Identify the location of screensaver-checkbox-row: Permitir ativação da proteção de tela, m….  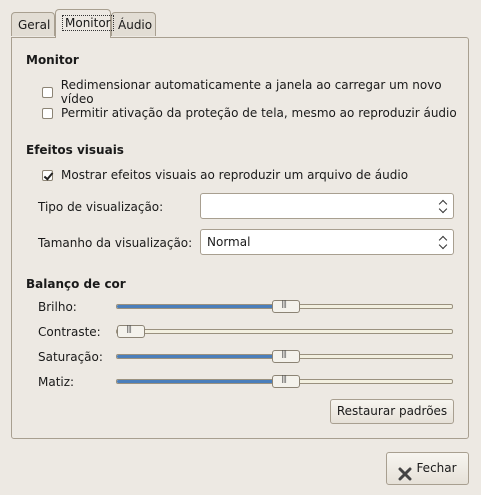
(249, 113).